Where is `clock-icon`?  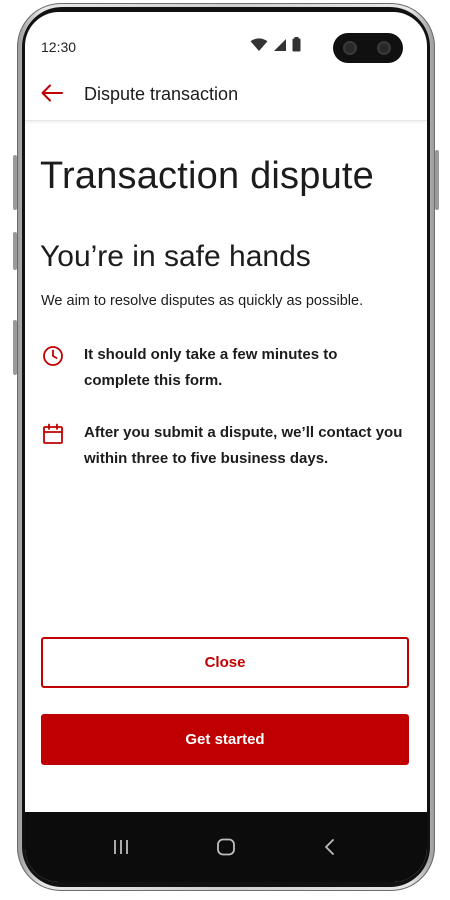
clock-icon is located at coordinates (53, 356).